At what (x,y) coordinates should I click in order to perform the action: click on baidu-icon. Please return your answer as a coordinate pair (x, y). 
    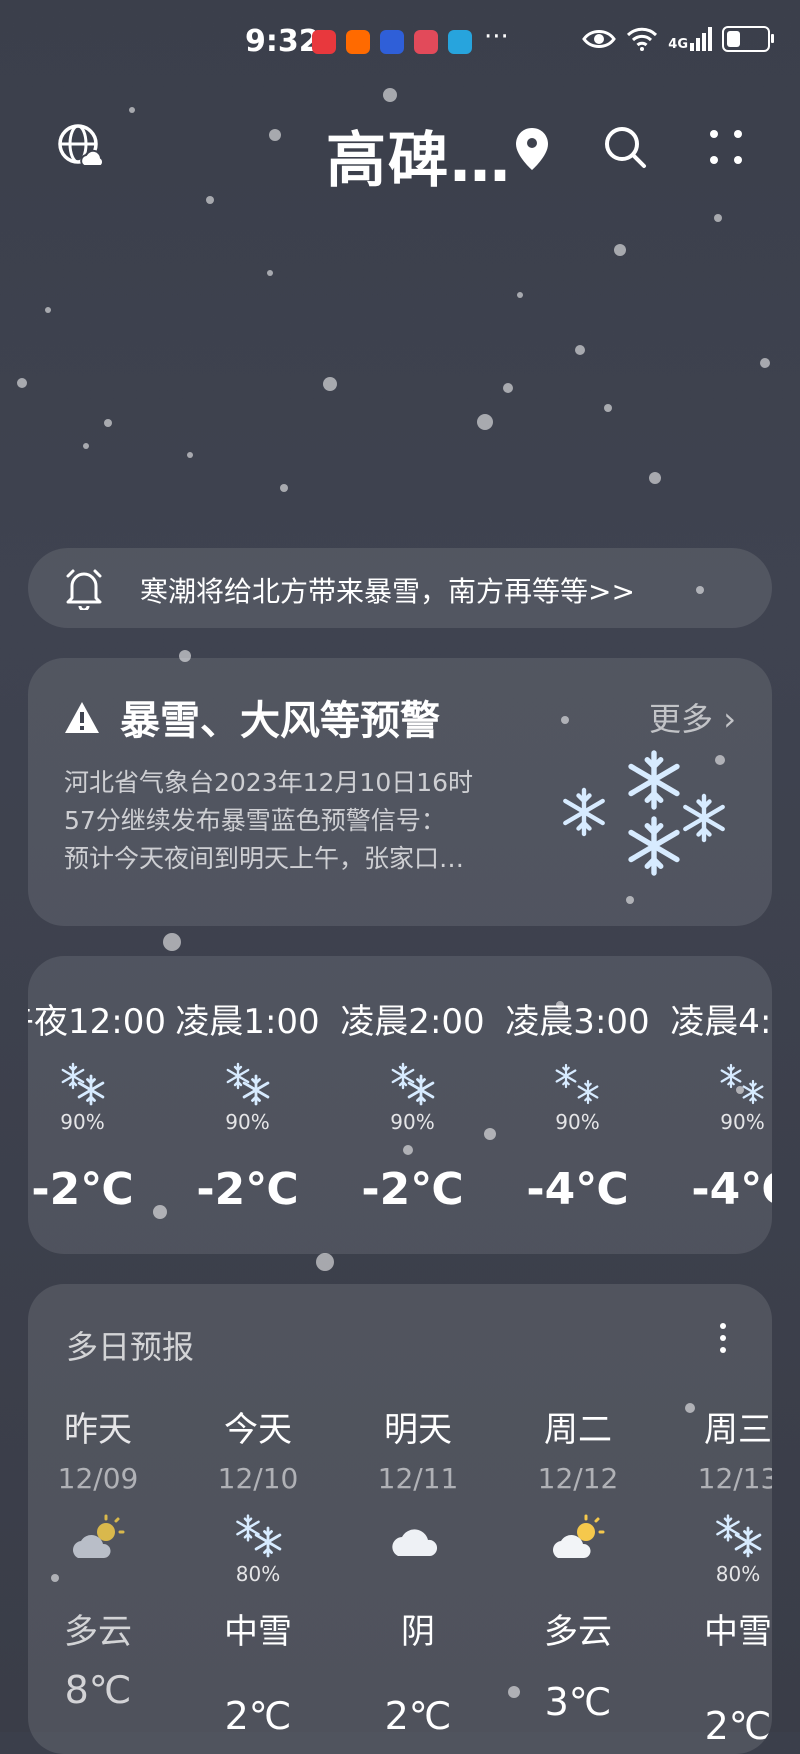
    Looking at the image, I should click on (392, 42).